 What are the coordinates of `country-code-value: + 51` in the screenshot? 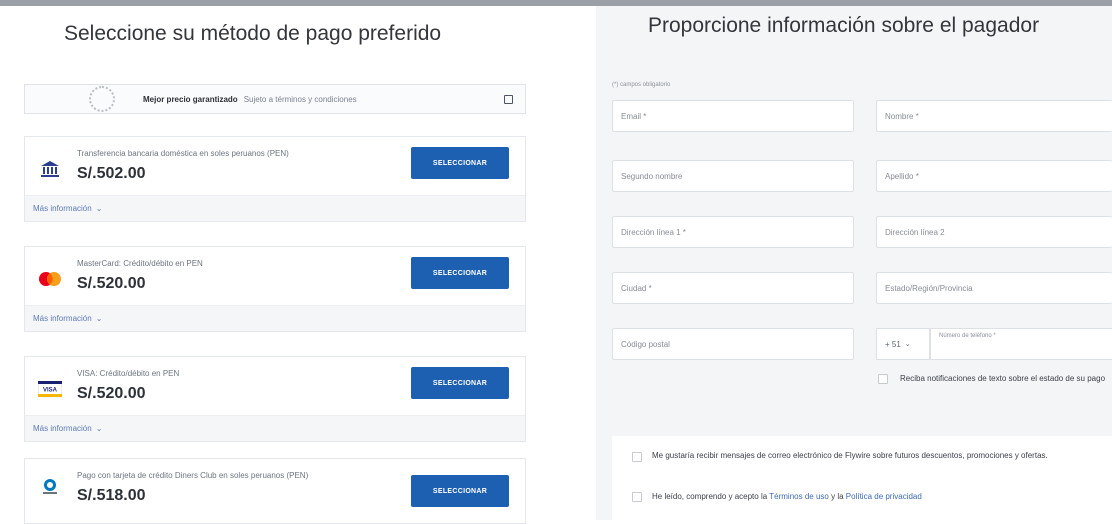 It's located at (893, 344).